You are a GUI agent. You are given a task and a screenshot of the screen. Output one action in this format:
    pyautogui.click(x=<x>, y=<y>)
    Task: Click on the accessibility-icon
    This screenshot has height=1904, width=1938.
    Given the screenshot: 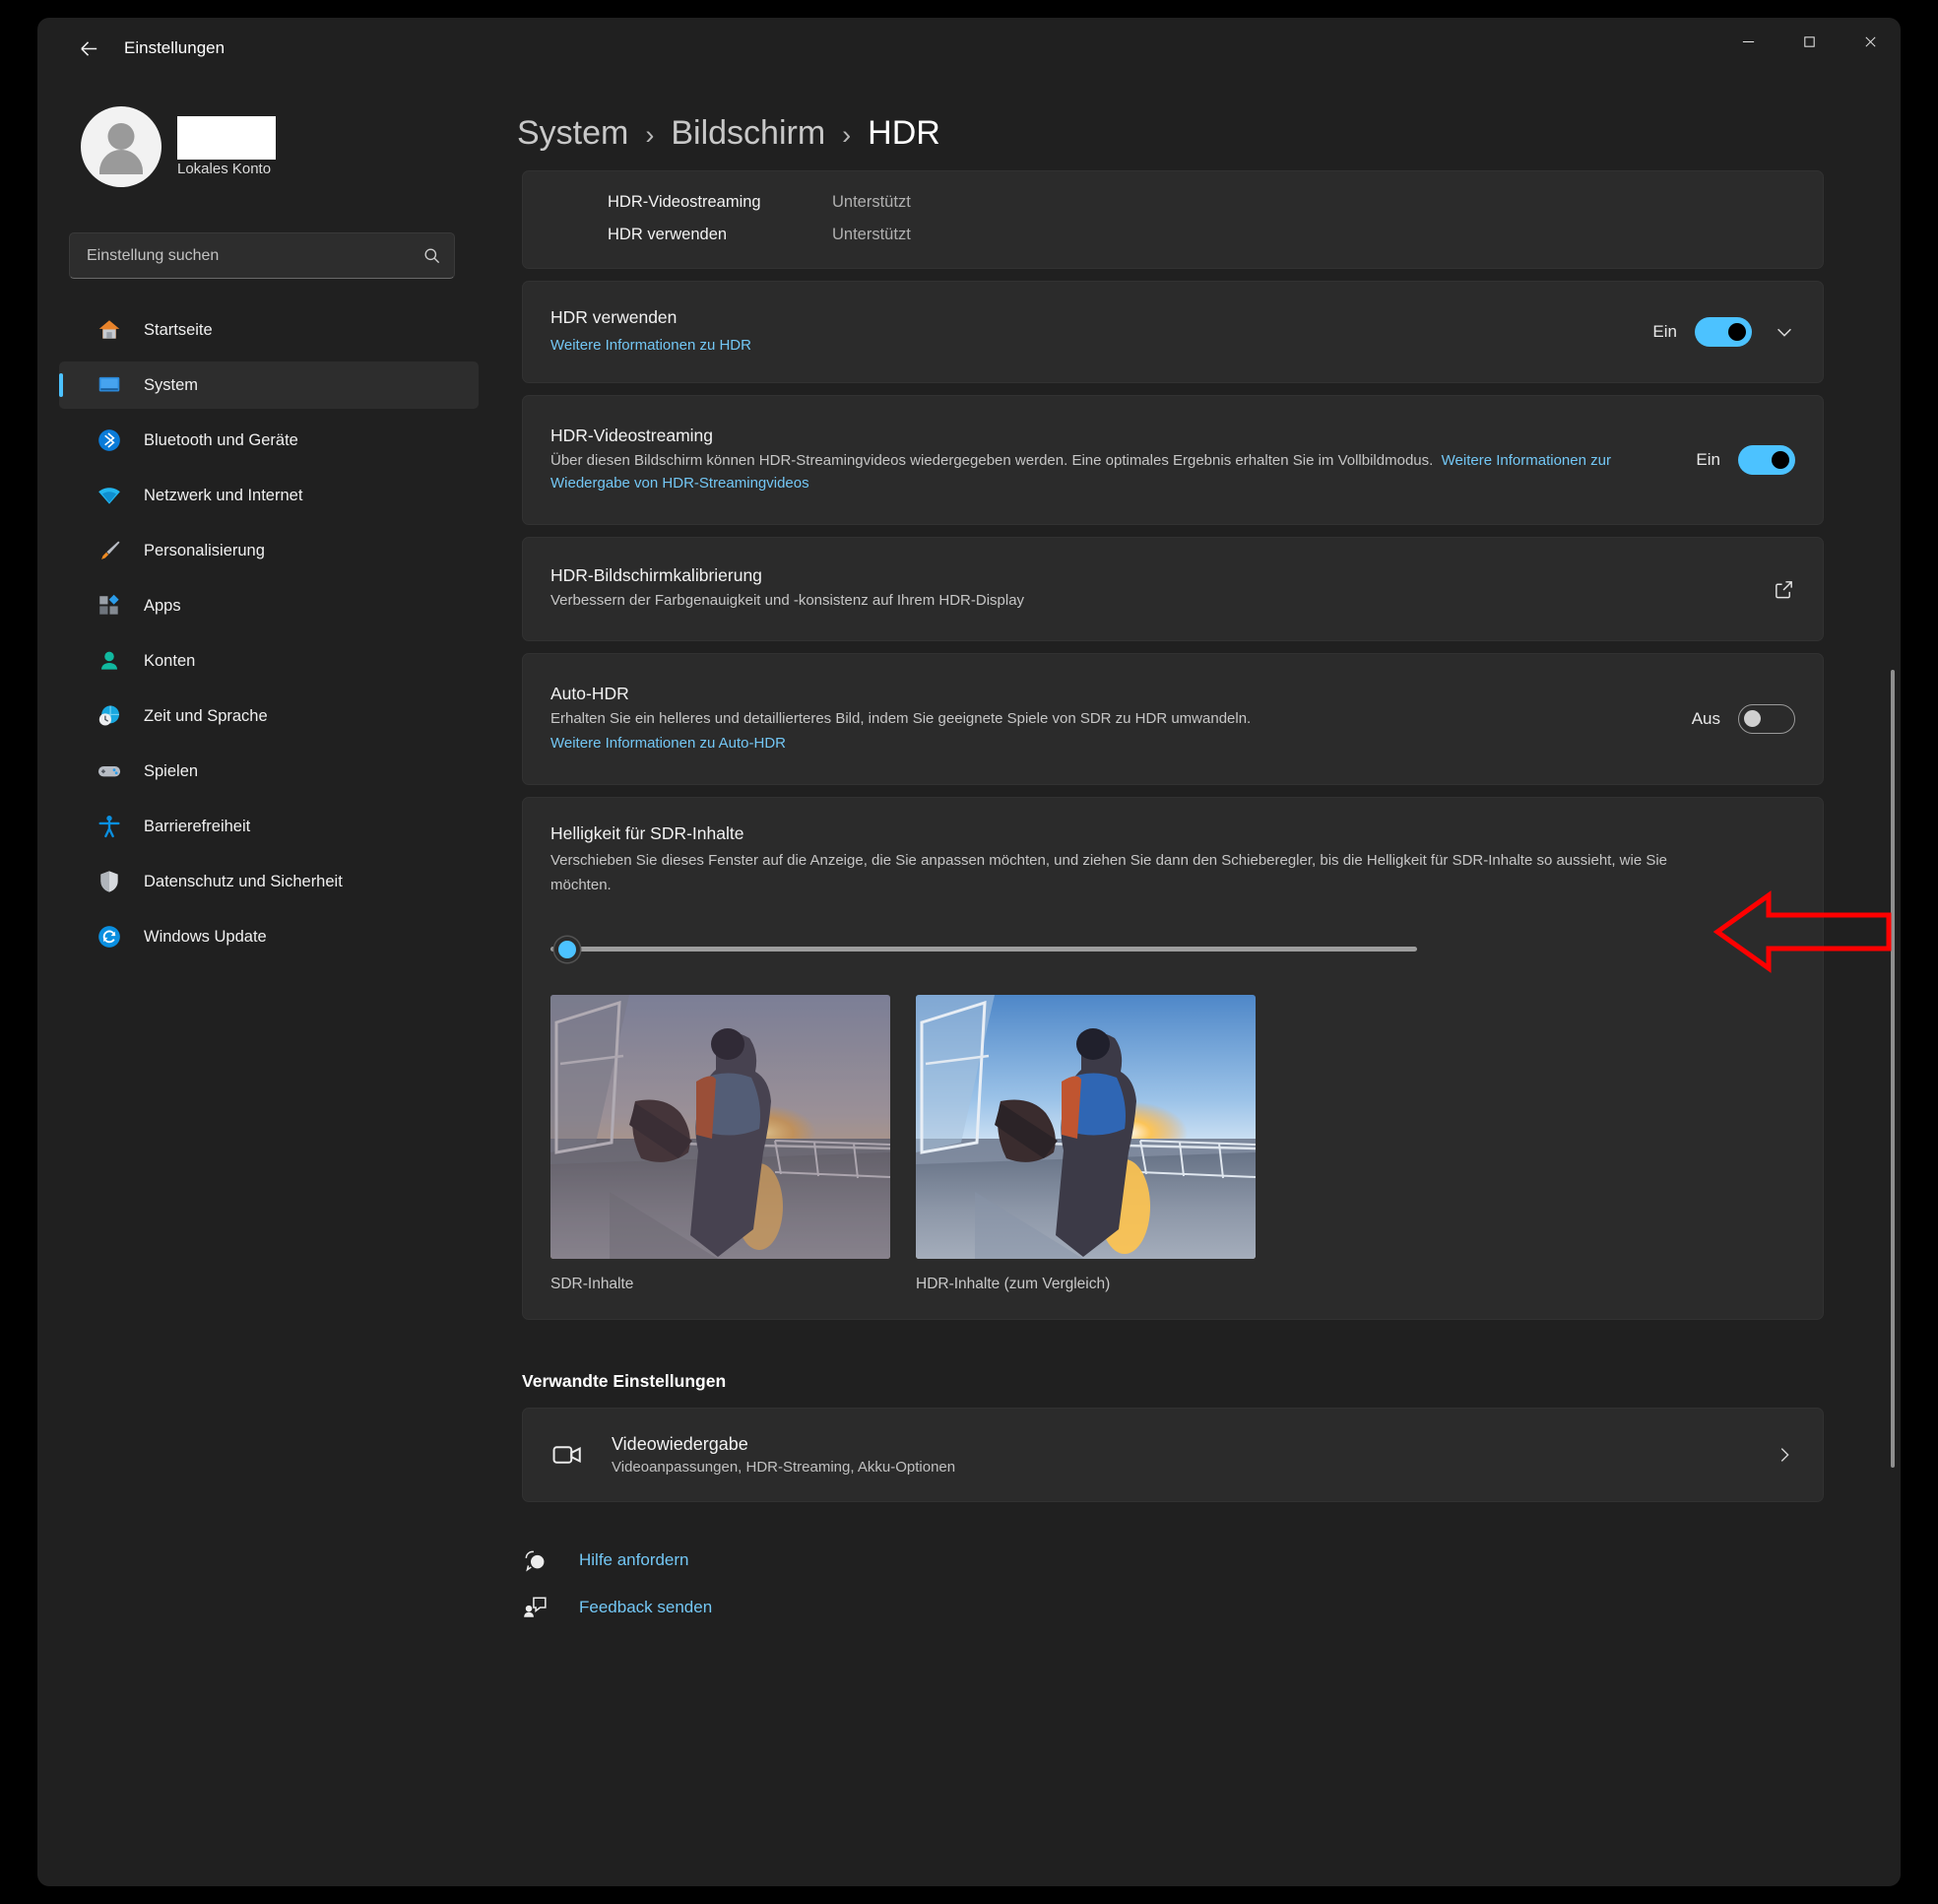 What is the action you would take?
    pyautogui.click(x=109, y=826)
    